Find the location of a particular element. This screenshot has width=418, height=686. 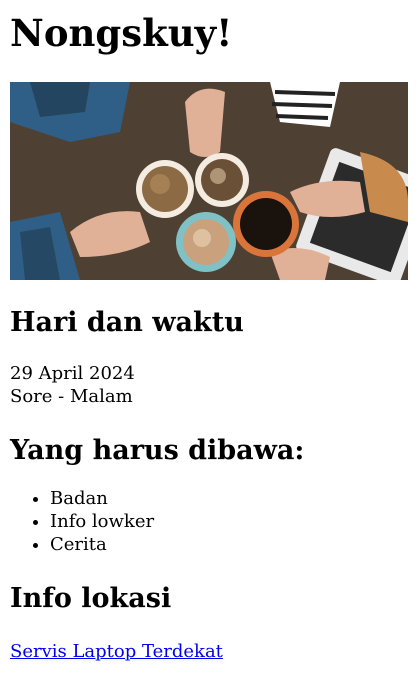

schedule-info: 29 April 2024 Sore - Malam is located at coordinates (209, 385).